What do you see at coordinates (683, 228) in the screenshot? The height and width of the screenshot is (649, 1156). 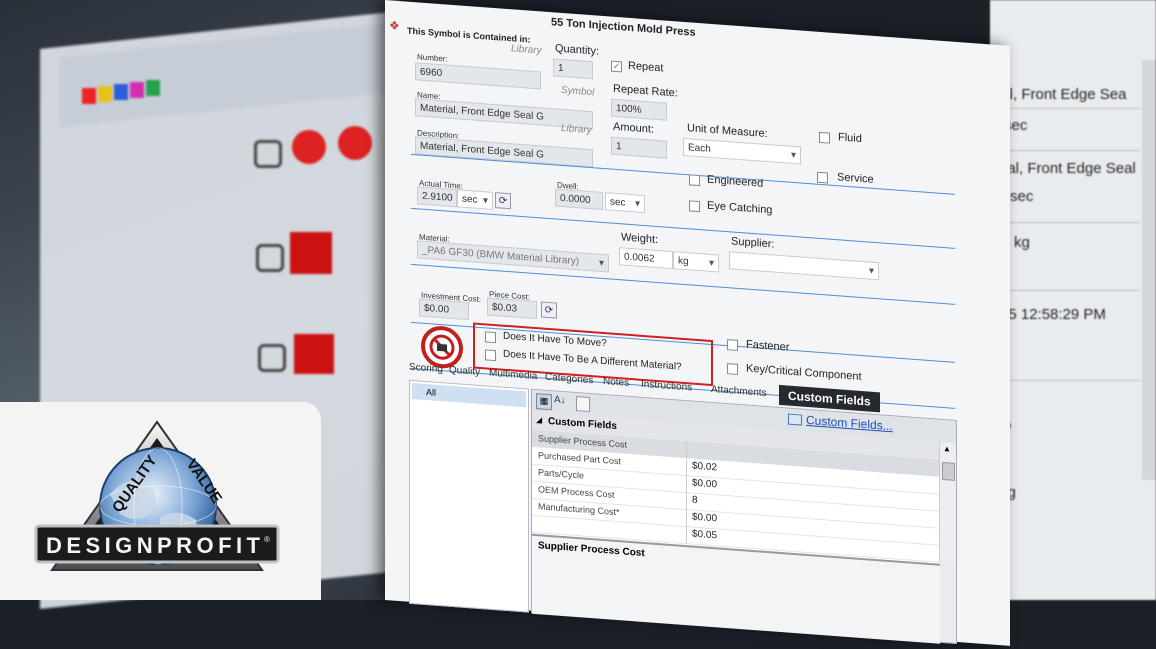 I see `section-divider` at bounding box center [683, 228].